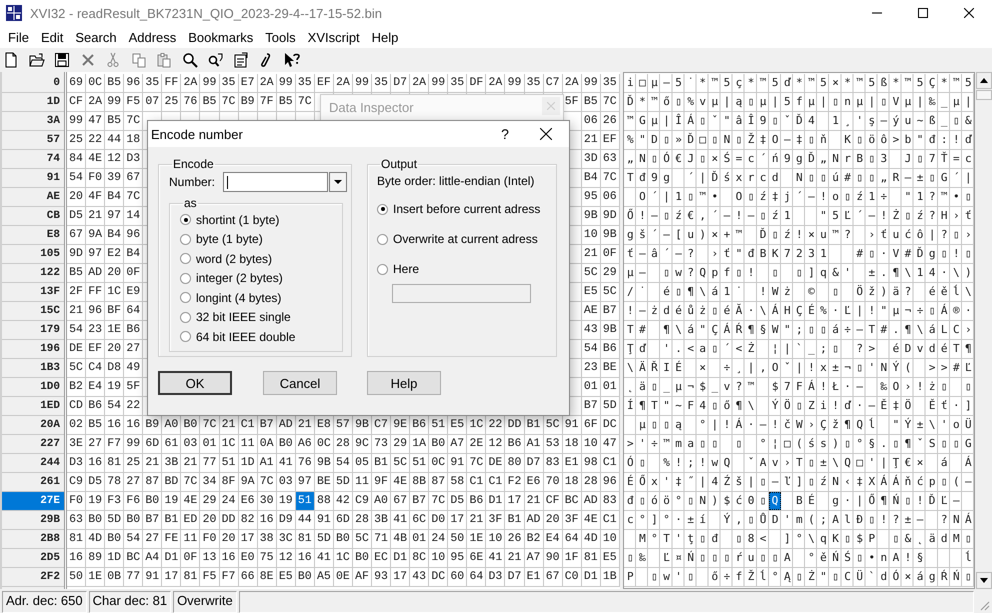 The width and height of the screenshot is (992, 613). What do you see at coordinates (280, 37) in the screenshot?
I see `menu-item: Tools` at bounding box center [280, 37].